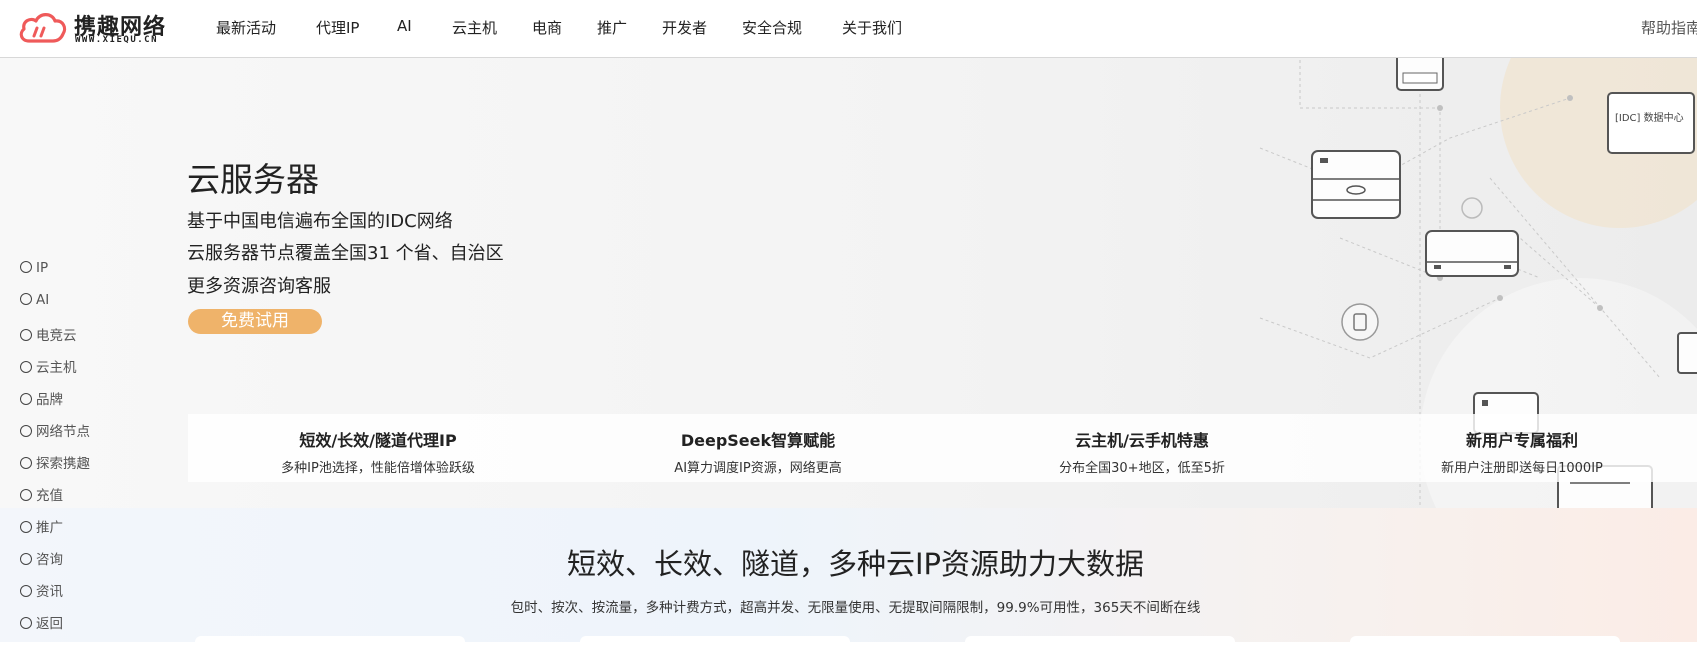 The image size is (1697, 646). What do you see at coordinates (872, 27) in the screenshot?
I see `nav-item-about-us: 关于我们` at bounding box center [872, 27].